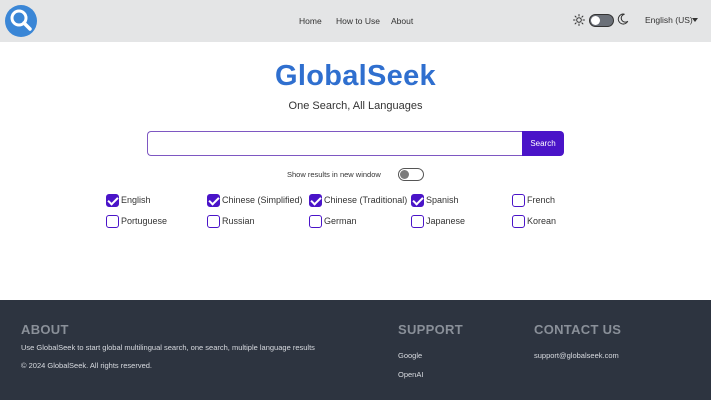 Image resolution: width=711 pixels, height=400 pixels. I want to click on brand-title: GlobalSeek, so click(355, 76).